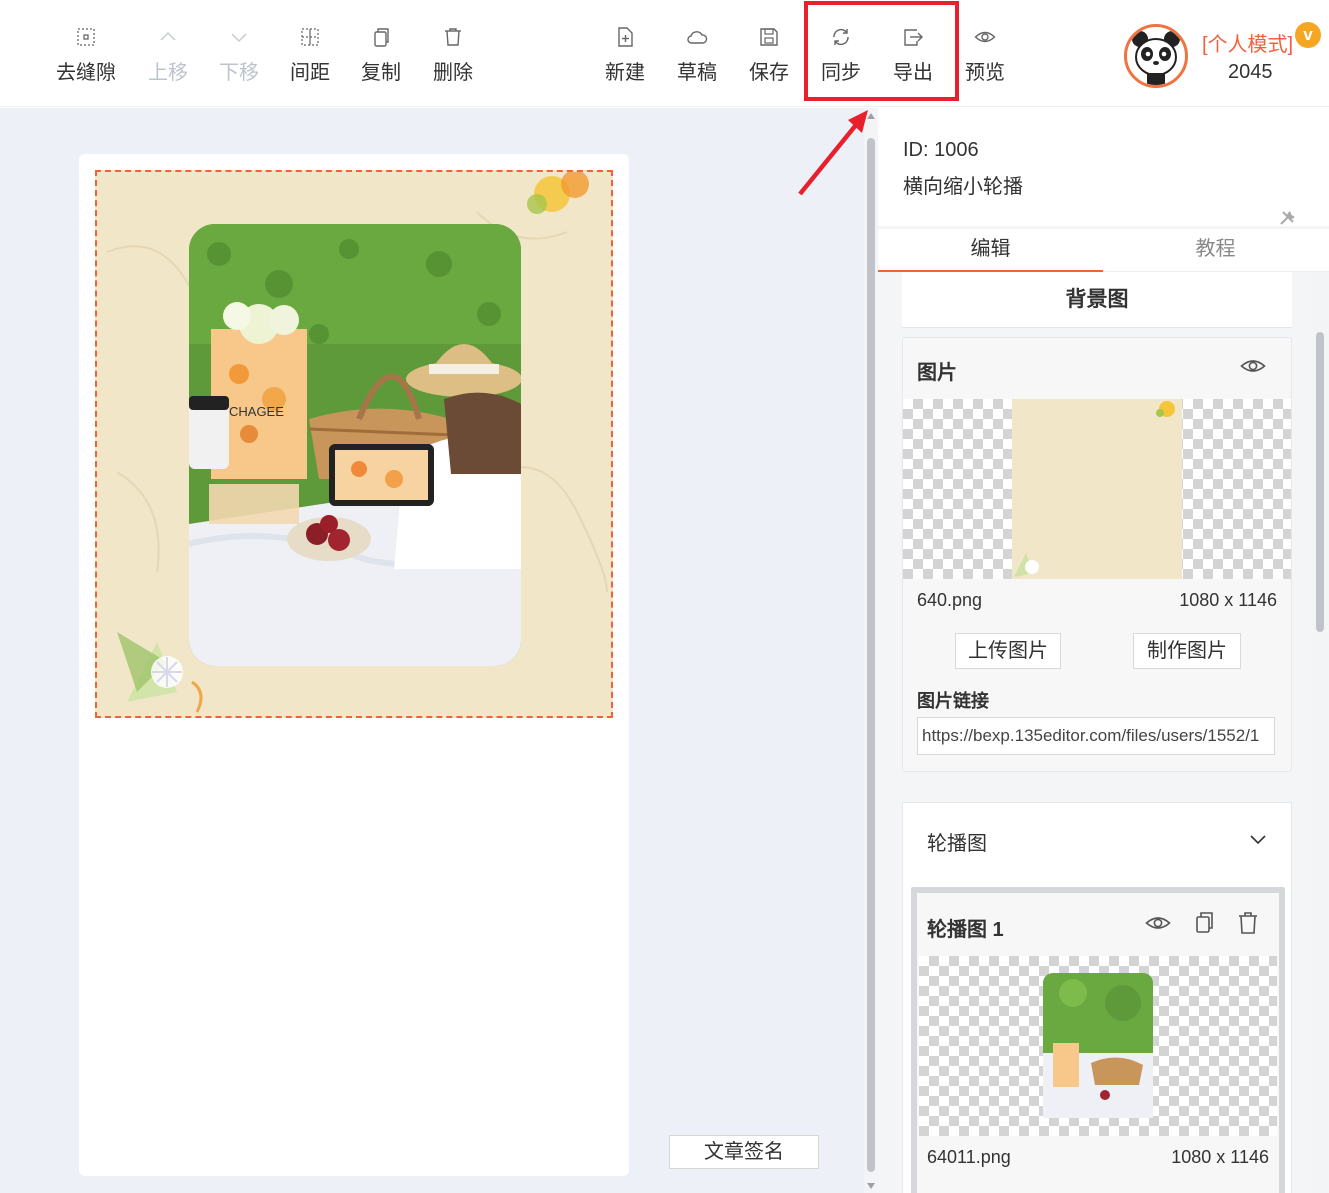 This screenshot has width=1329, height=1193. What do you see at coordinates (697, 57) in the screenshot?
I see `draft-button: 草稿` at bounding box center [697, 57].